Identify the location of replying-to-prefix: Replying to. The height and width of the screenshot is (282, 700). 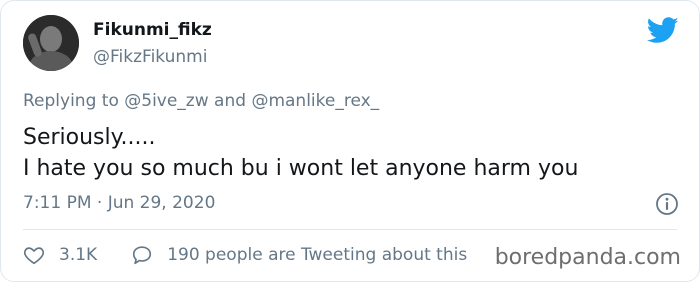
(74, 101).